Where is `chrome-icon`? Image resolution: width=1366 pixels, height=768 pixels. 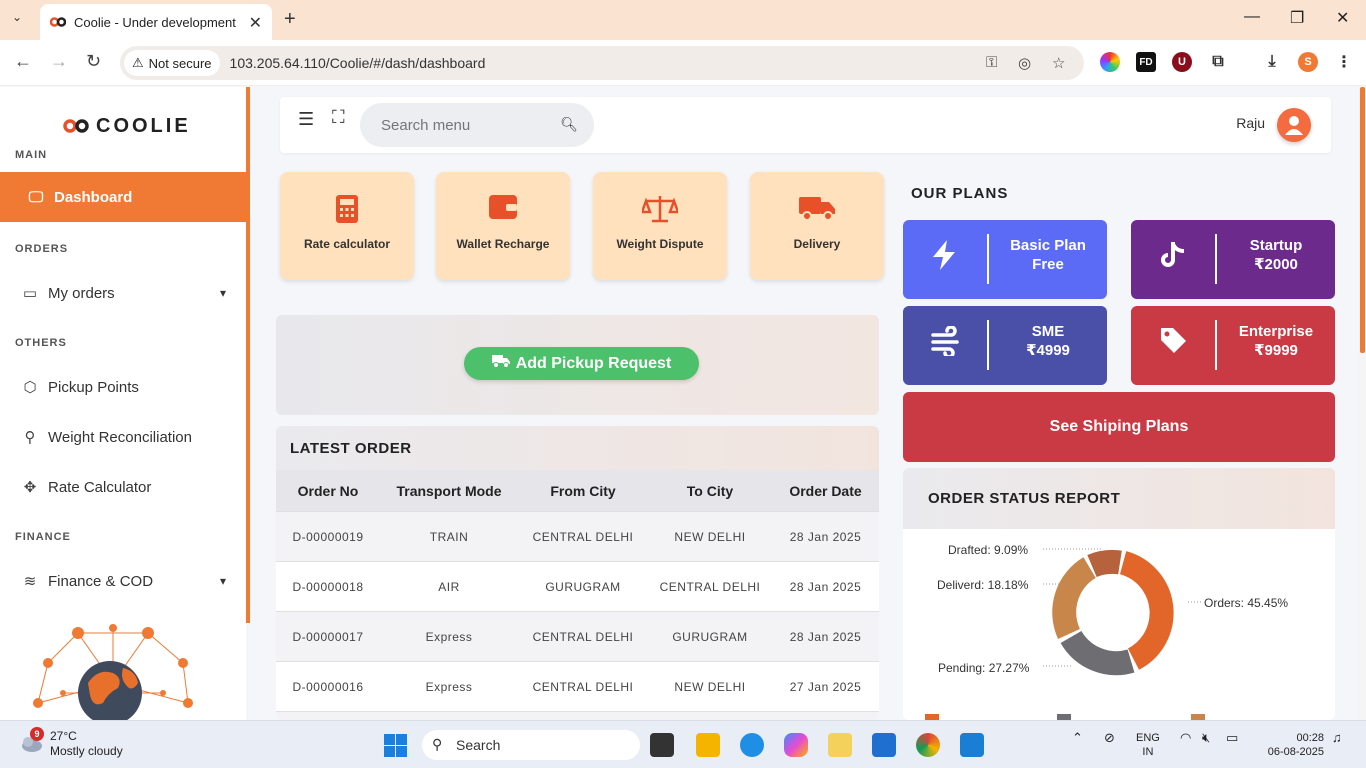 chrome-icon is located at coordinates (928, 745).